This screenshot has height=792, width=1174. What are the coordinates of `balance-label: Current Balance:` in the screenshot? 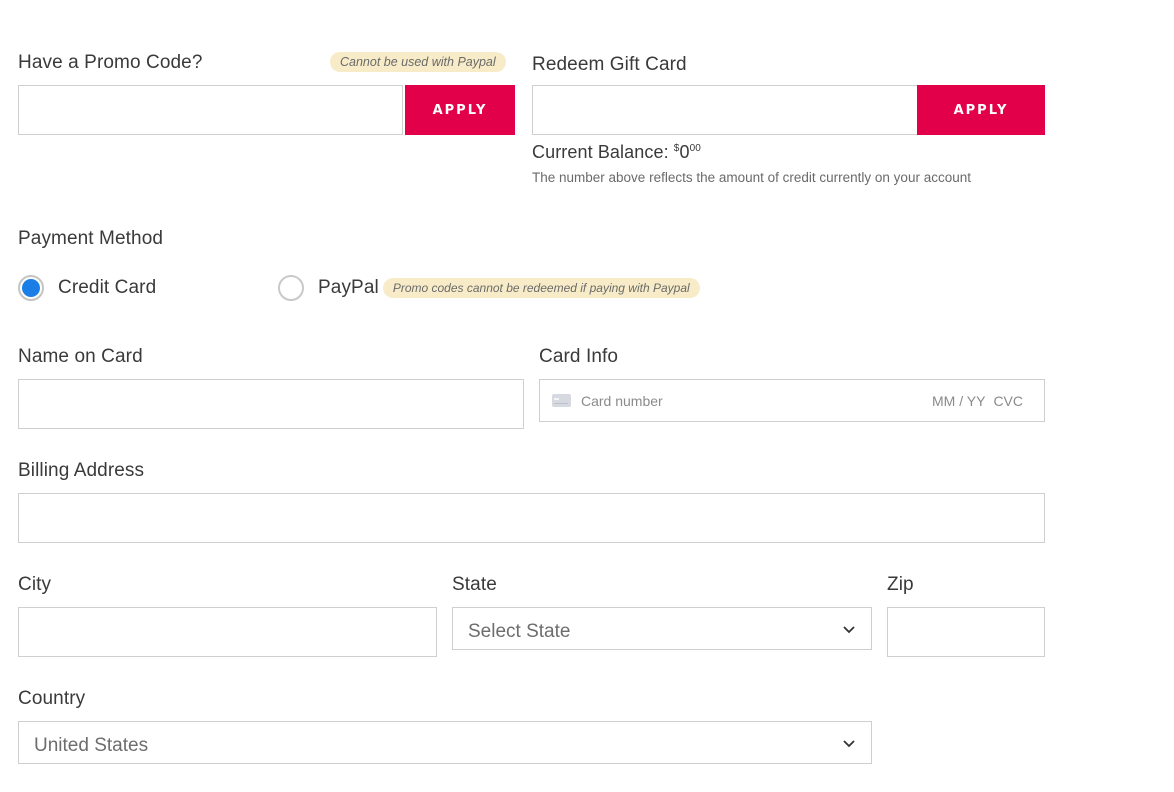 It's located at (600, 152).